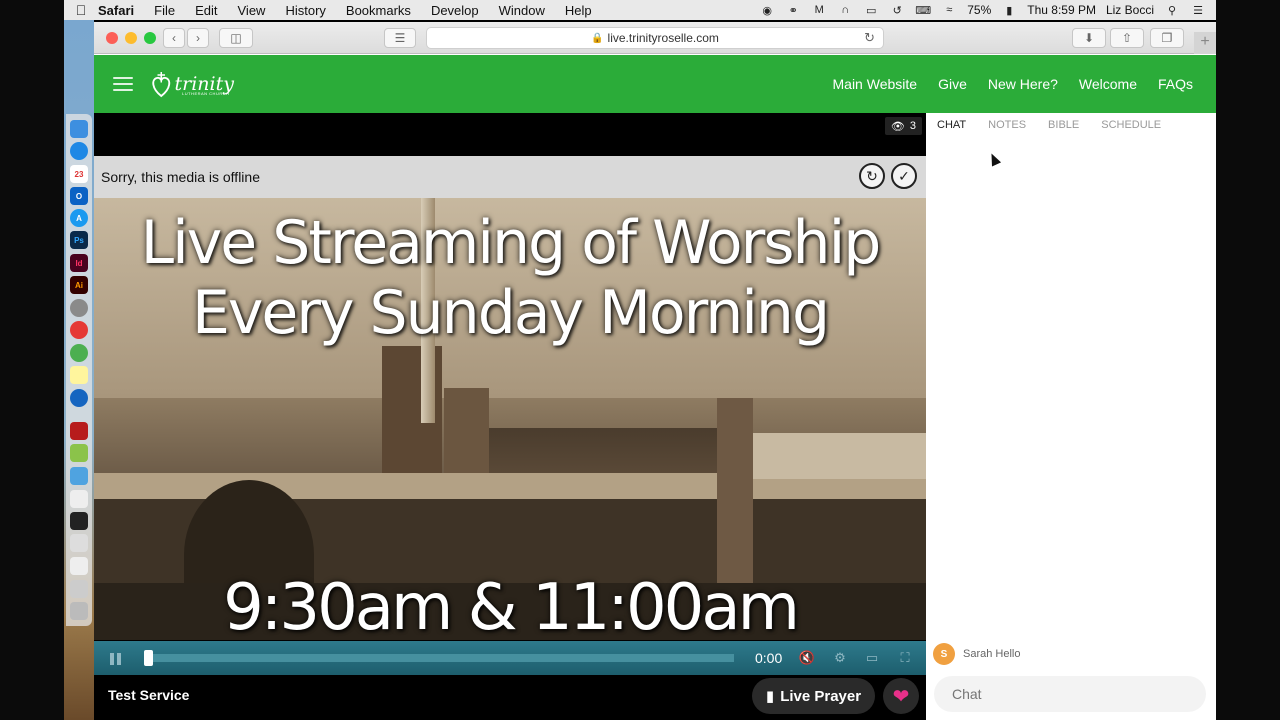  Describe the element at coordinates (871, 10) in the screenshot. I see `airplay-icon: ▭` at that location.